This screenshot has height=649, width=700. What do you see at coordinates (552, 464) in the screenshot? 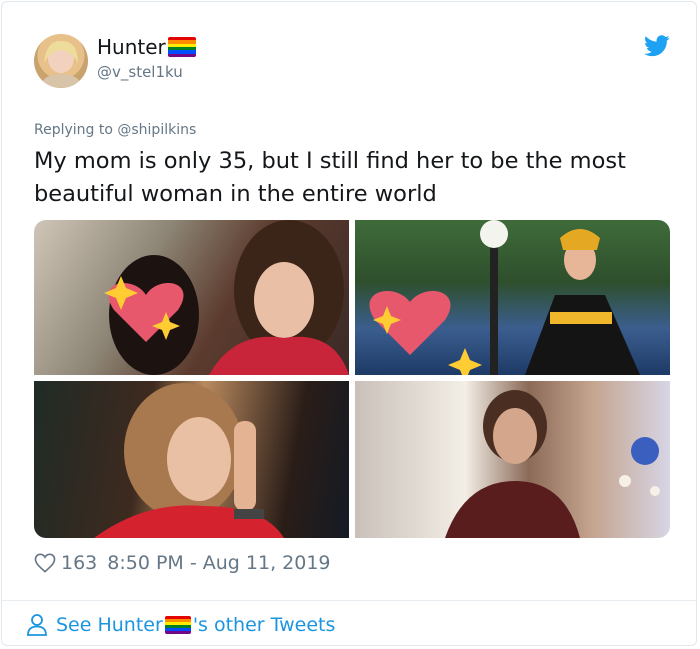
I see `photo-4-image` at bounding box center [552, 464].